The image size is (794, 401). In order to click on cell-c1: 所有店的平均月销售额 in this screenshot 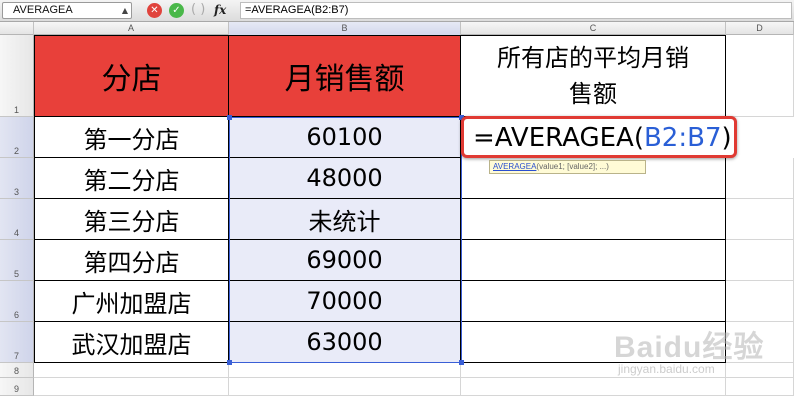, I will do `click(593, 76)`.